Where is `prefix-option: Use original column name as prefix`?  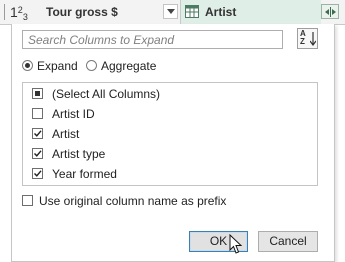 prefix-option: Use original column name as prefix is located at coordinates (170, 201).